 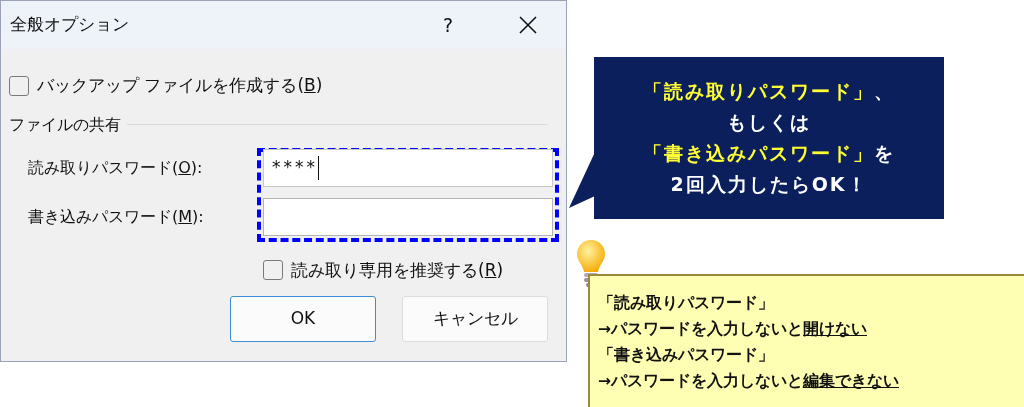 What do you see at coordinates (733, 329) in the screenshot?
I see `note-line: →パスワードを入力しないと開けない` at bounding box center [733, 329].